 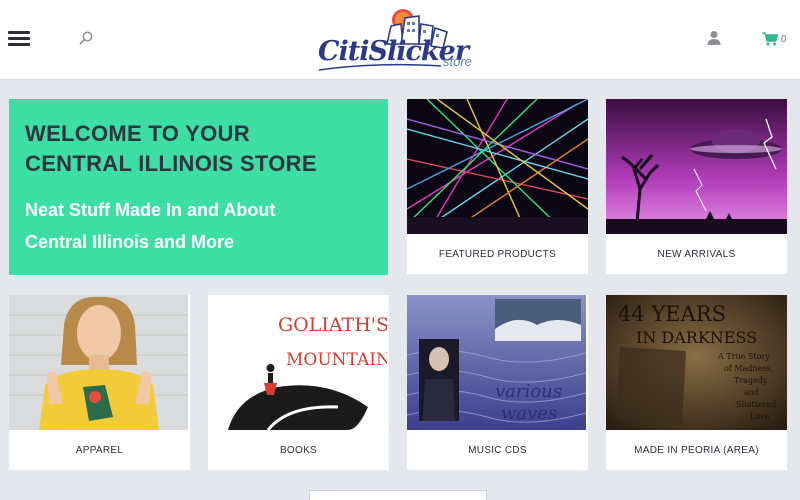 What do you see at coordinates (497, 362) in the screenshot?
I see `music-cds-image: various waves` at bounding box center [497, 362].